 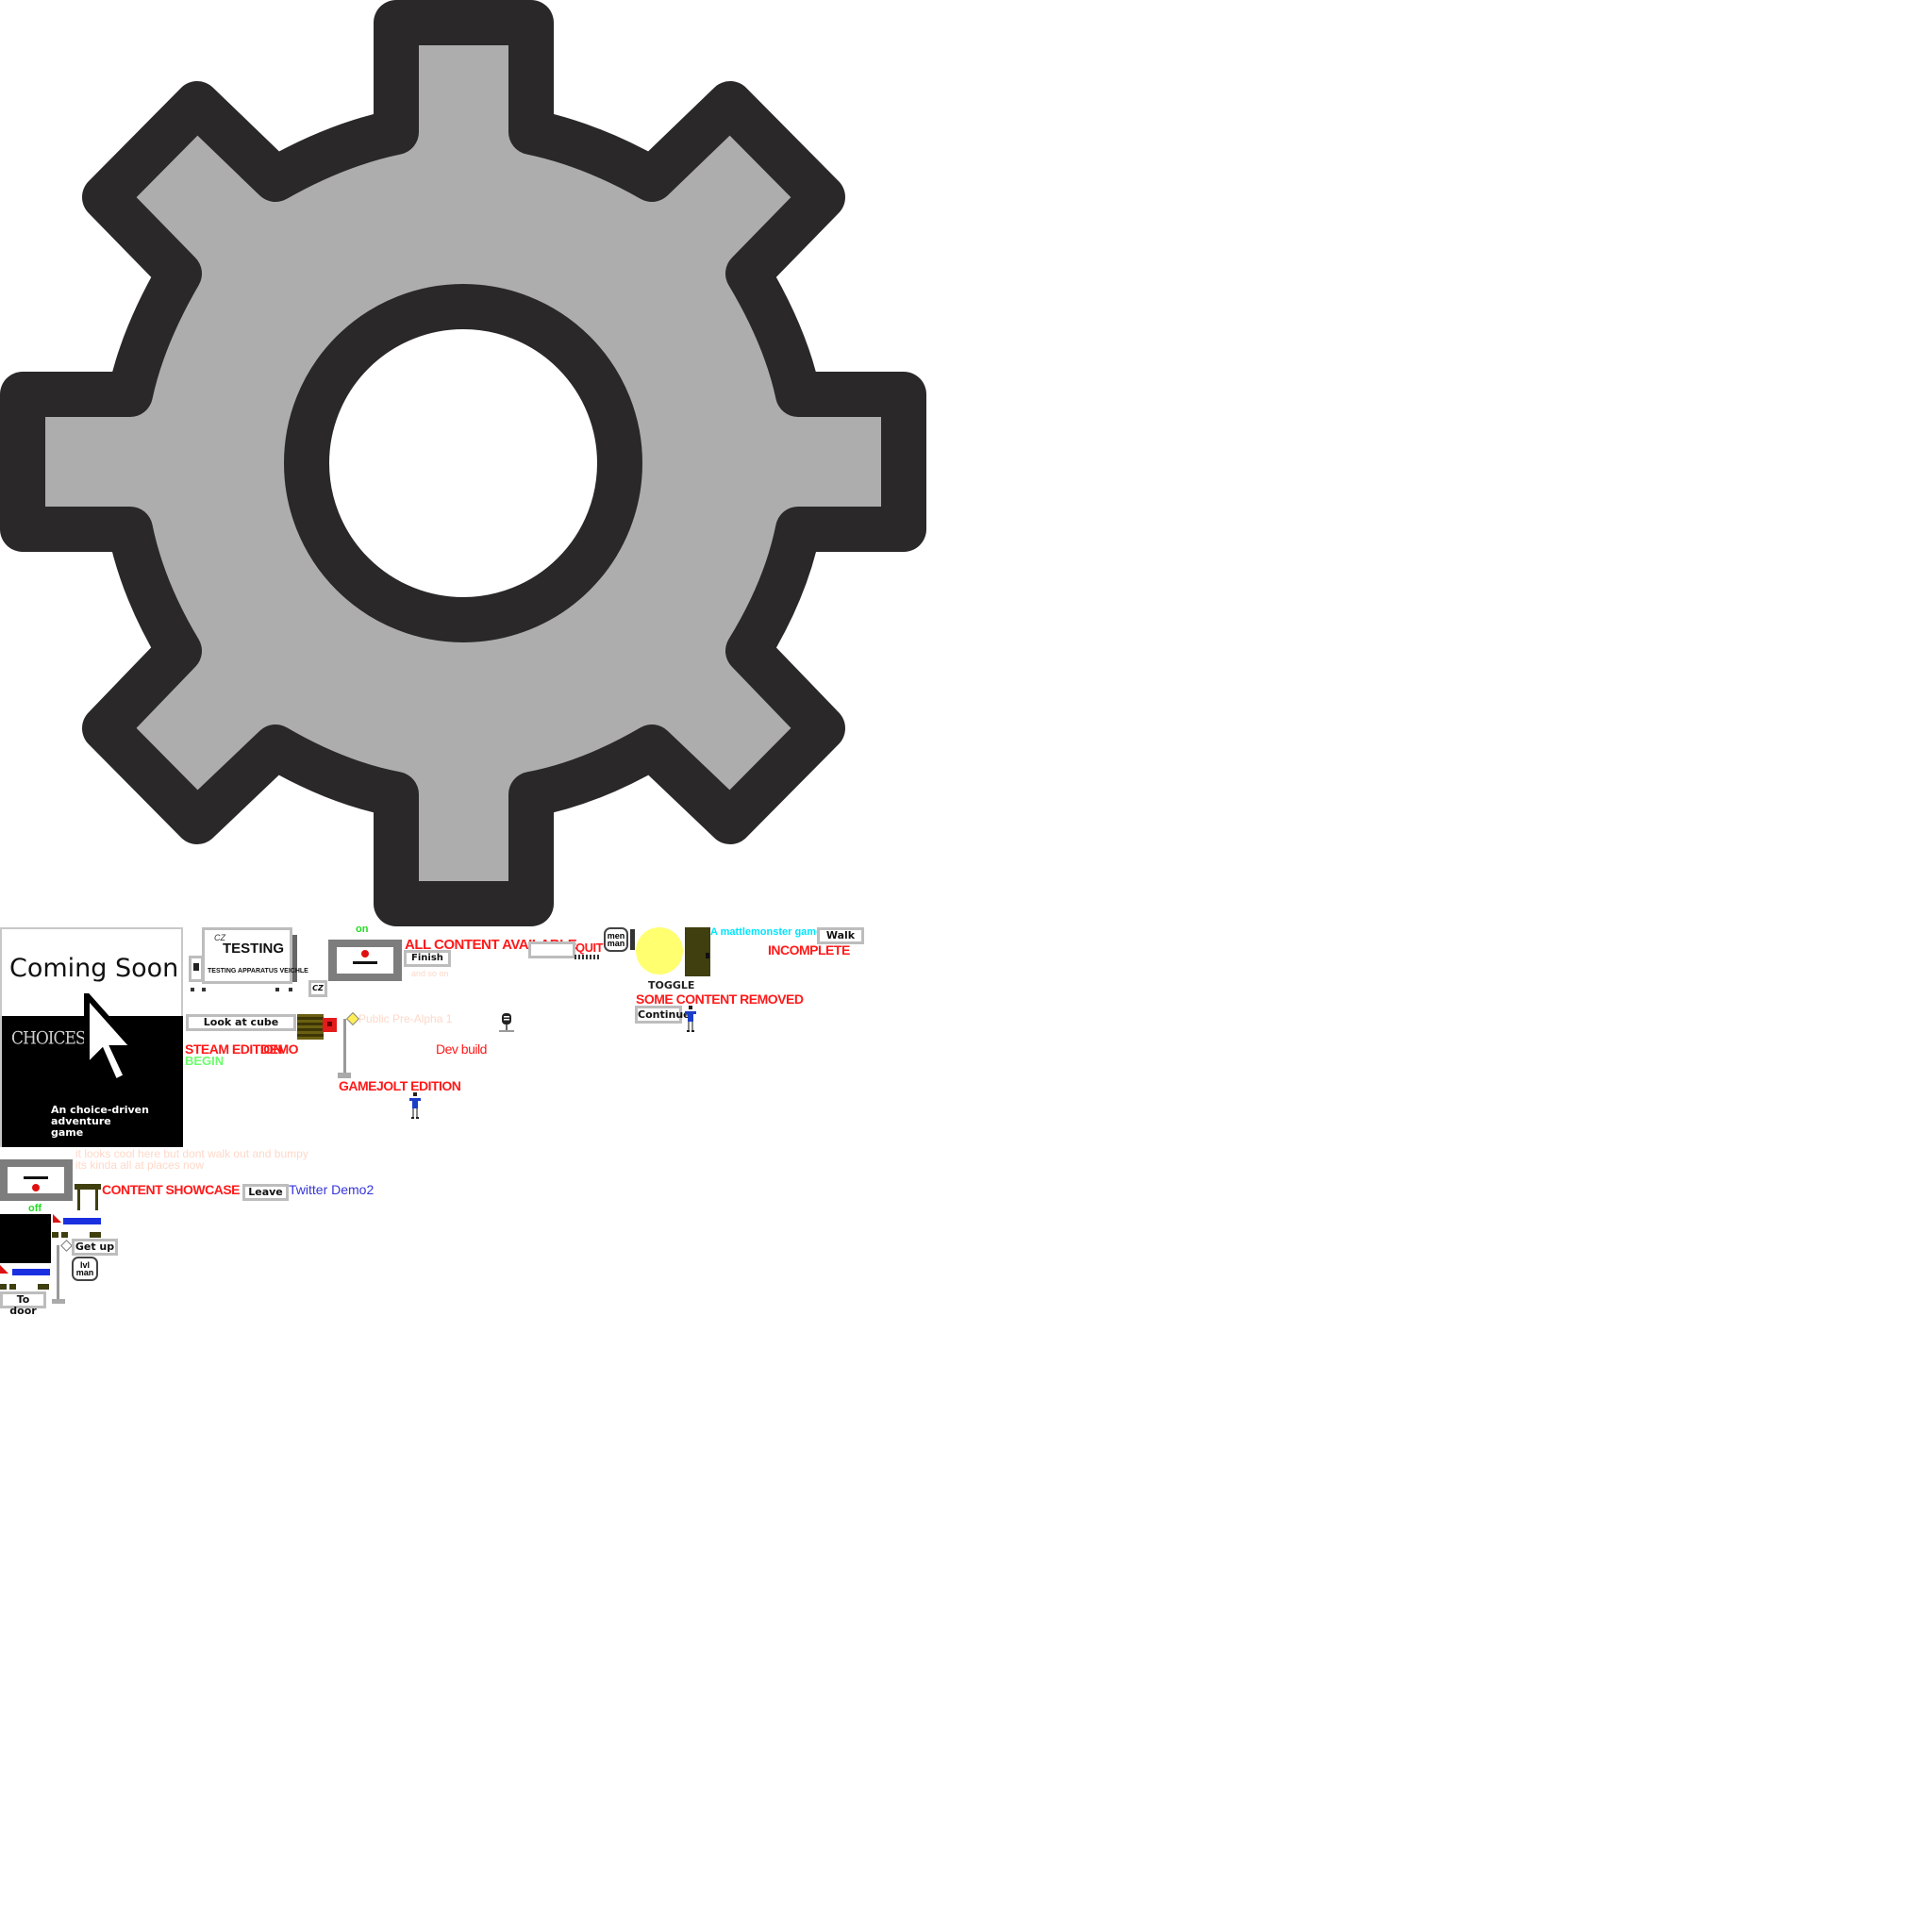 I want to click on lvl-man-line-2: man, so click(x=85, y=1272).